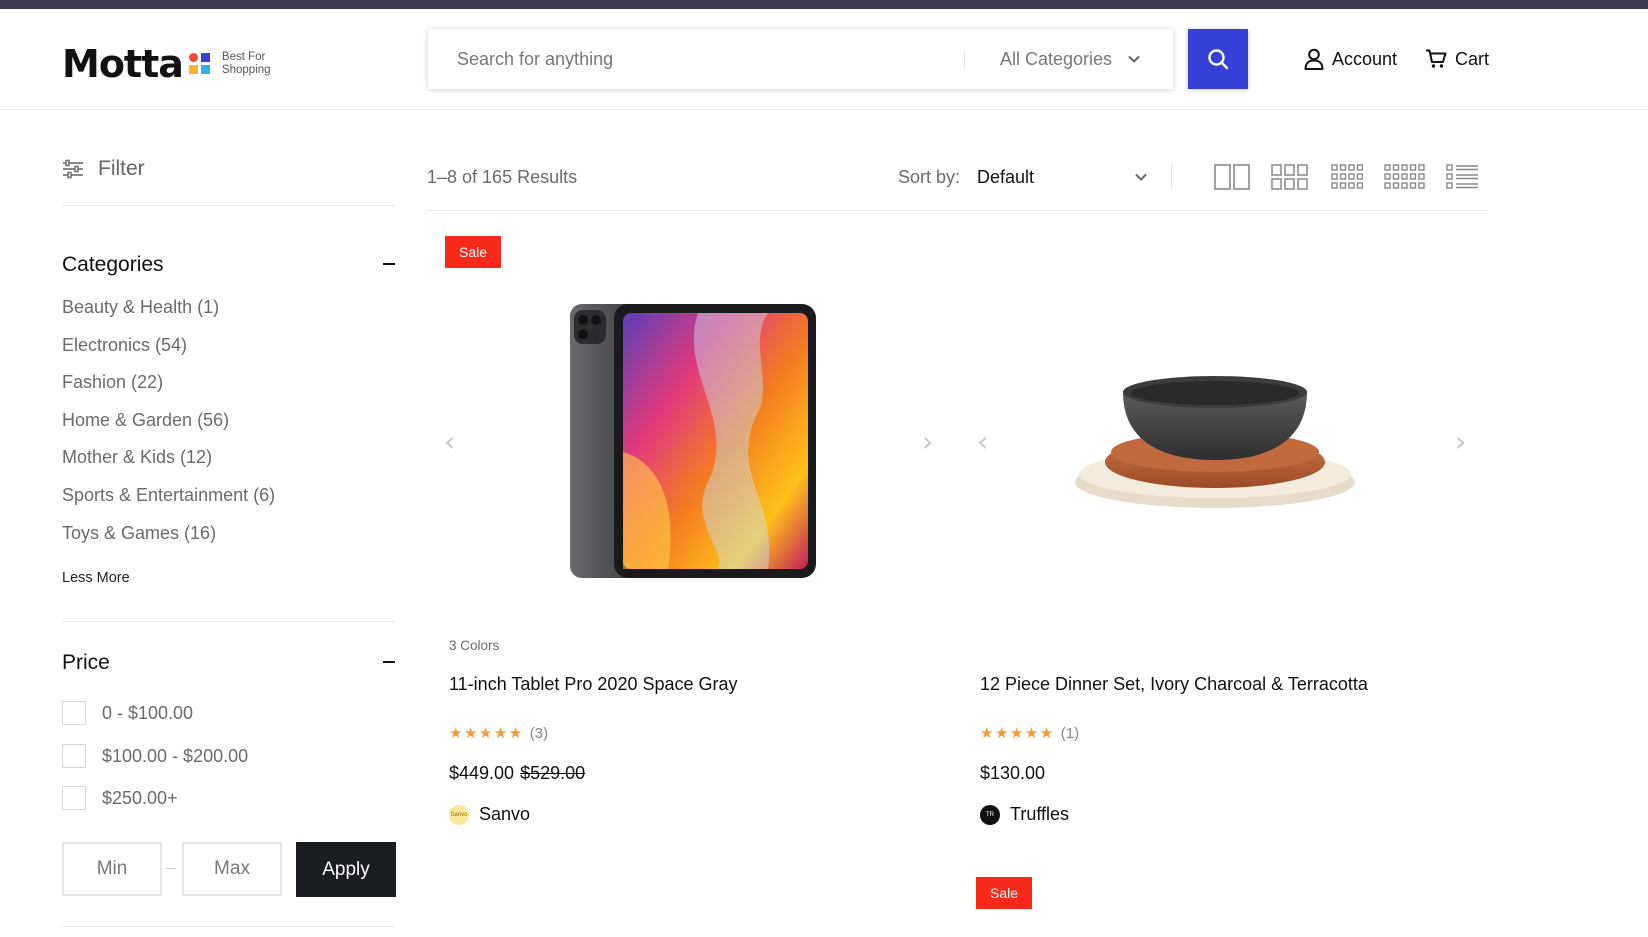 The image size is (1648, 937). Describe the element at coordinates (232, 869) in the screenshot. I see `max-price-input` at that location.